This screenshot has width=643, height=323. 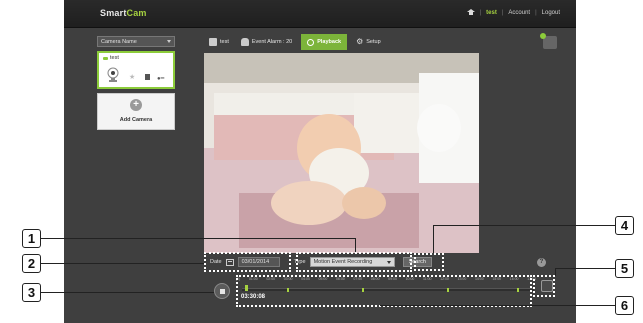 What do you see at coordinates (147, 77) in the screenshot?
I see `trash-icon` at bounding box center [147, 77].